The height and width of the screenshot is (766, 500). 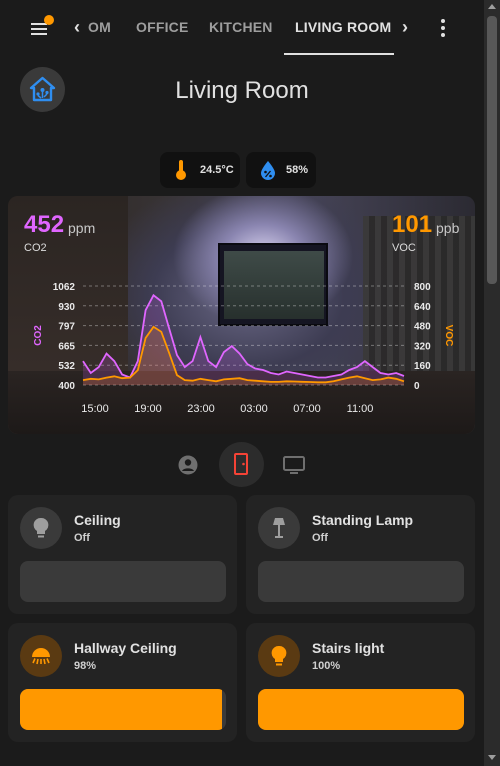 What do you see at coordinates (339, 54) in the screenshot?
I see `active-tab-indicator` at bounding box center [339, 54].